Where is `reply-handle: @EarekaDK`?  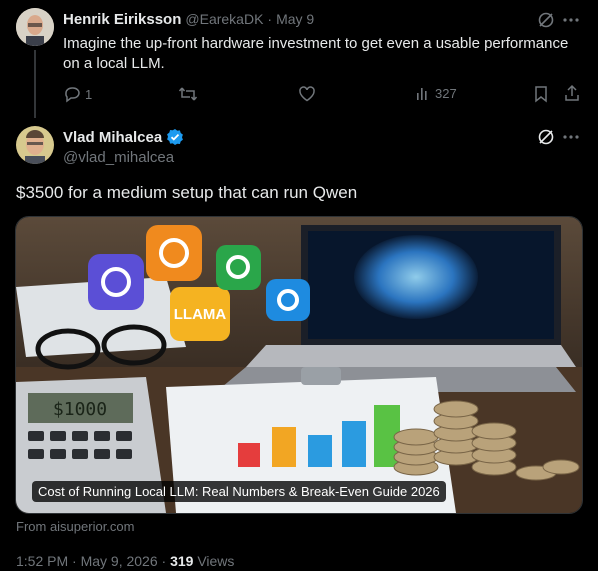
reply-handle: @EarekaDK is located at coordinates (224, 19).